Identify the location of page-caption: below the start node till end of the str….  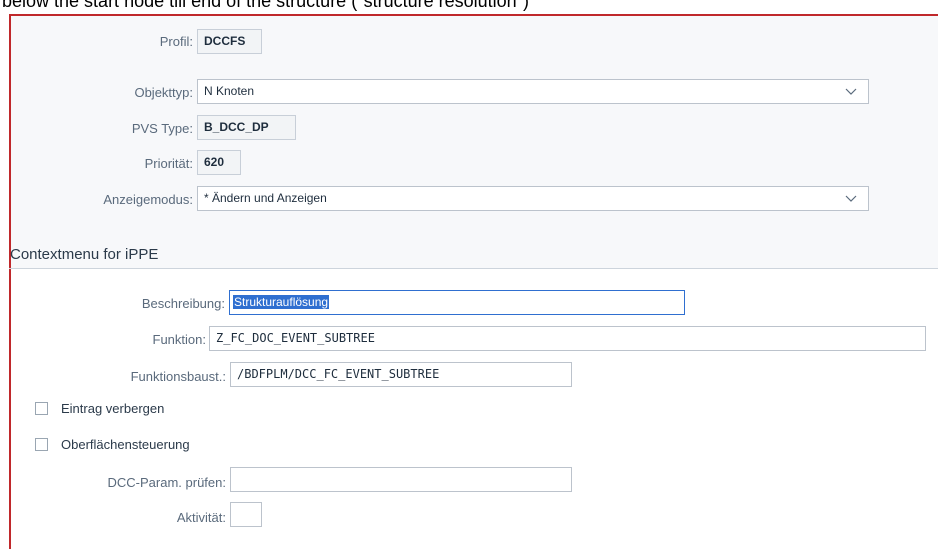
(266, 5).